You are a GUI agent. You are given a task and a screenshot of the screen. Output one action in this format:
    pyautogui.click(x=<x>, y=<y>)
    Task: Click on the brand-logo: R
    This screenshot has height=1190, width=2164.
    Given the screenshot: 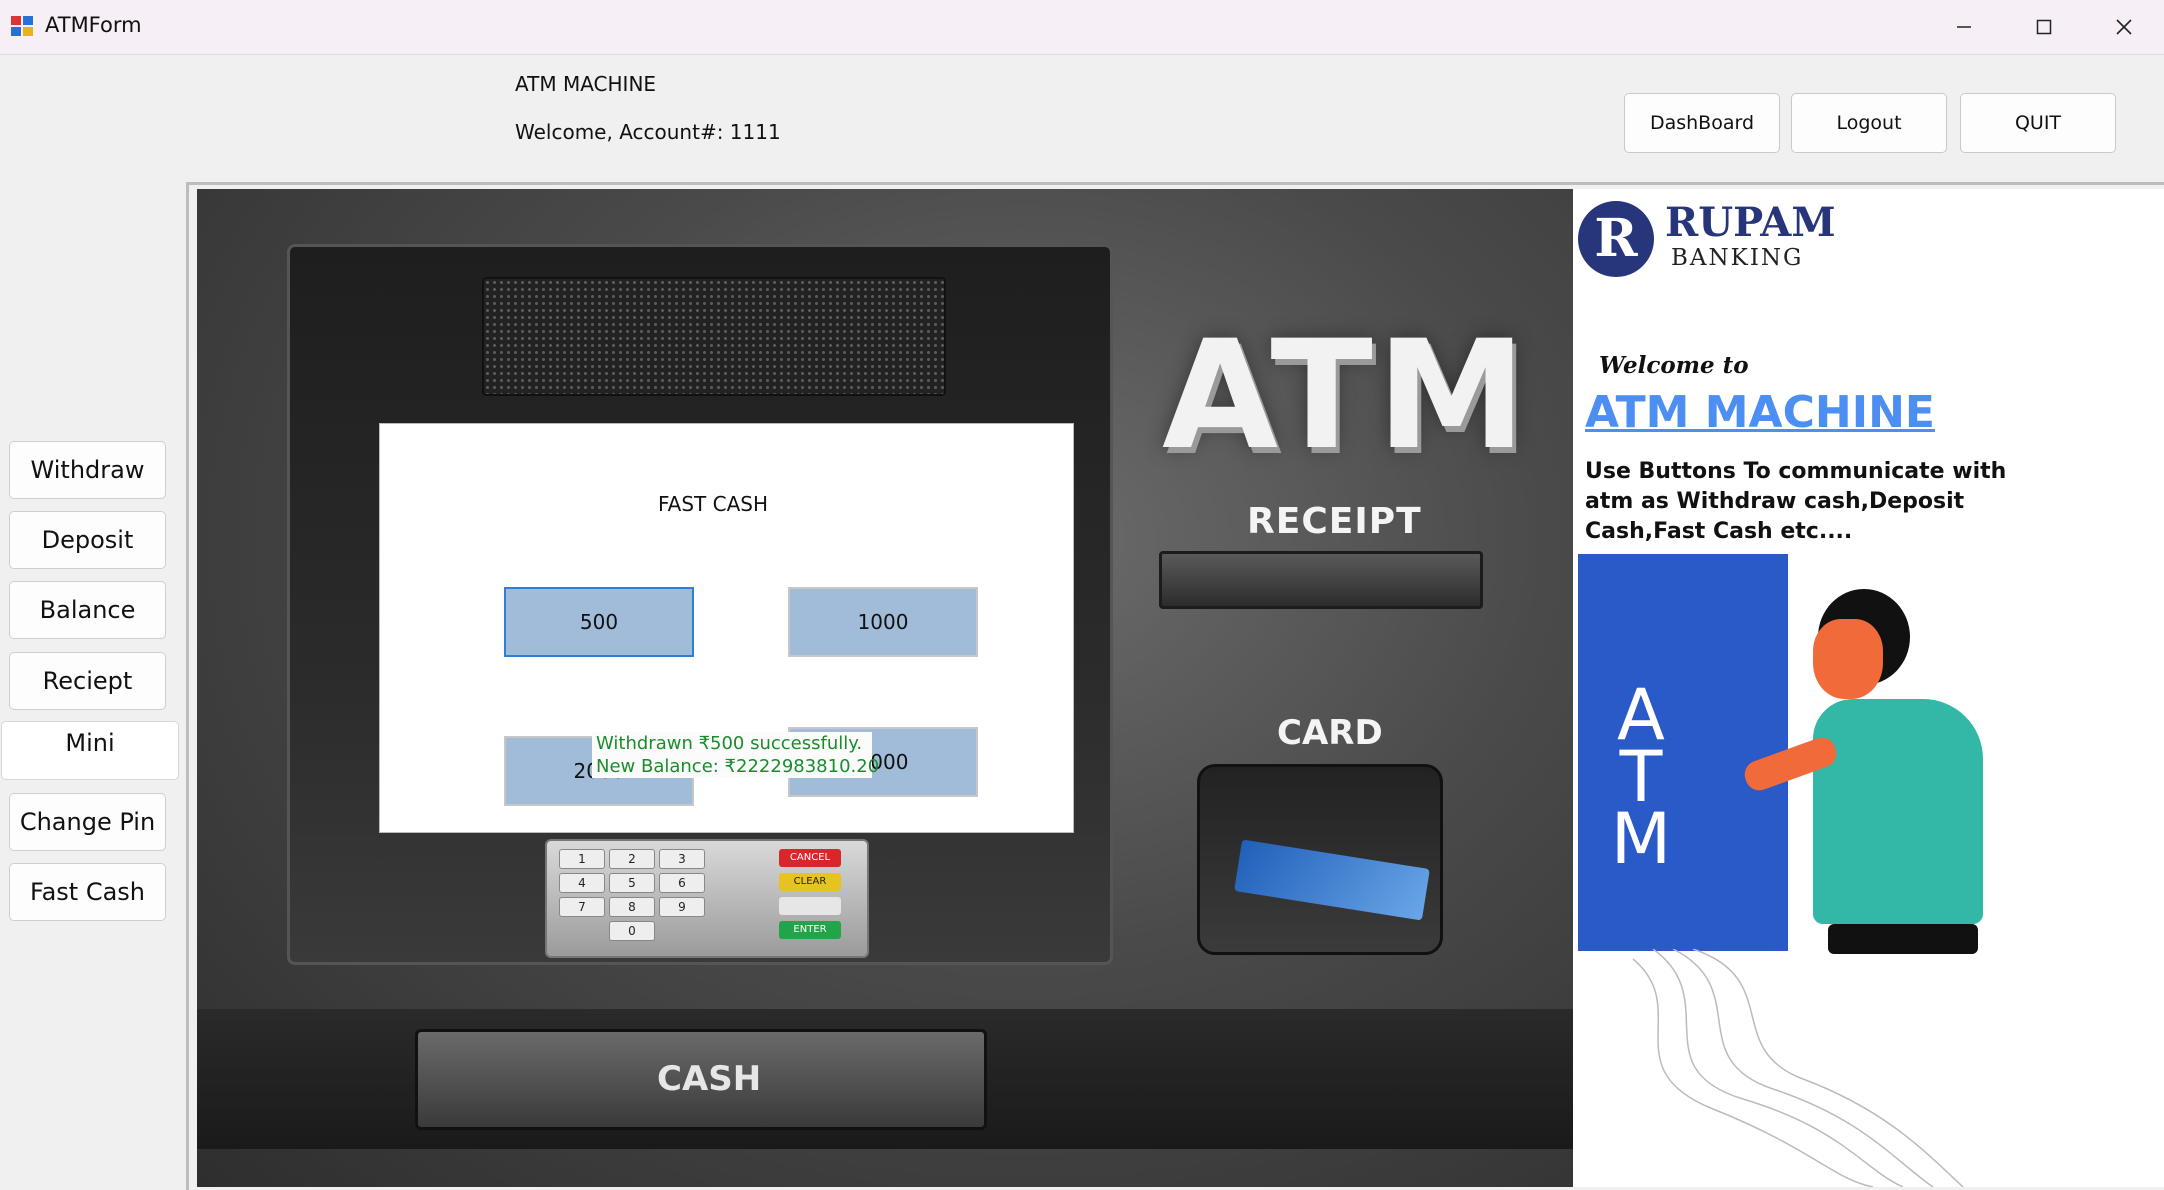 What is the action you would take?
    pyautogui.click(x=1616, y=239)
    